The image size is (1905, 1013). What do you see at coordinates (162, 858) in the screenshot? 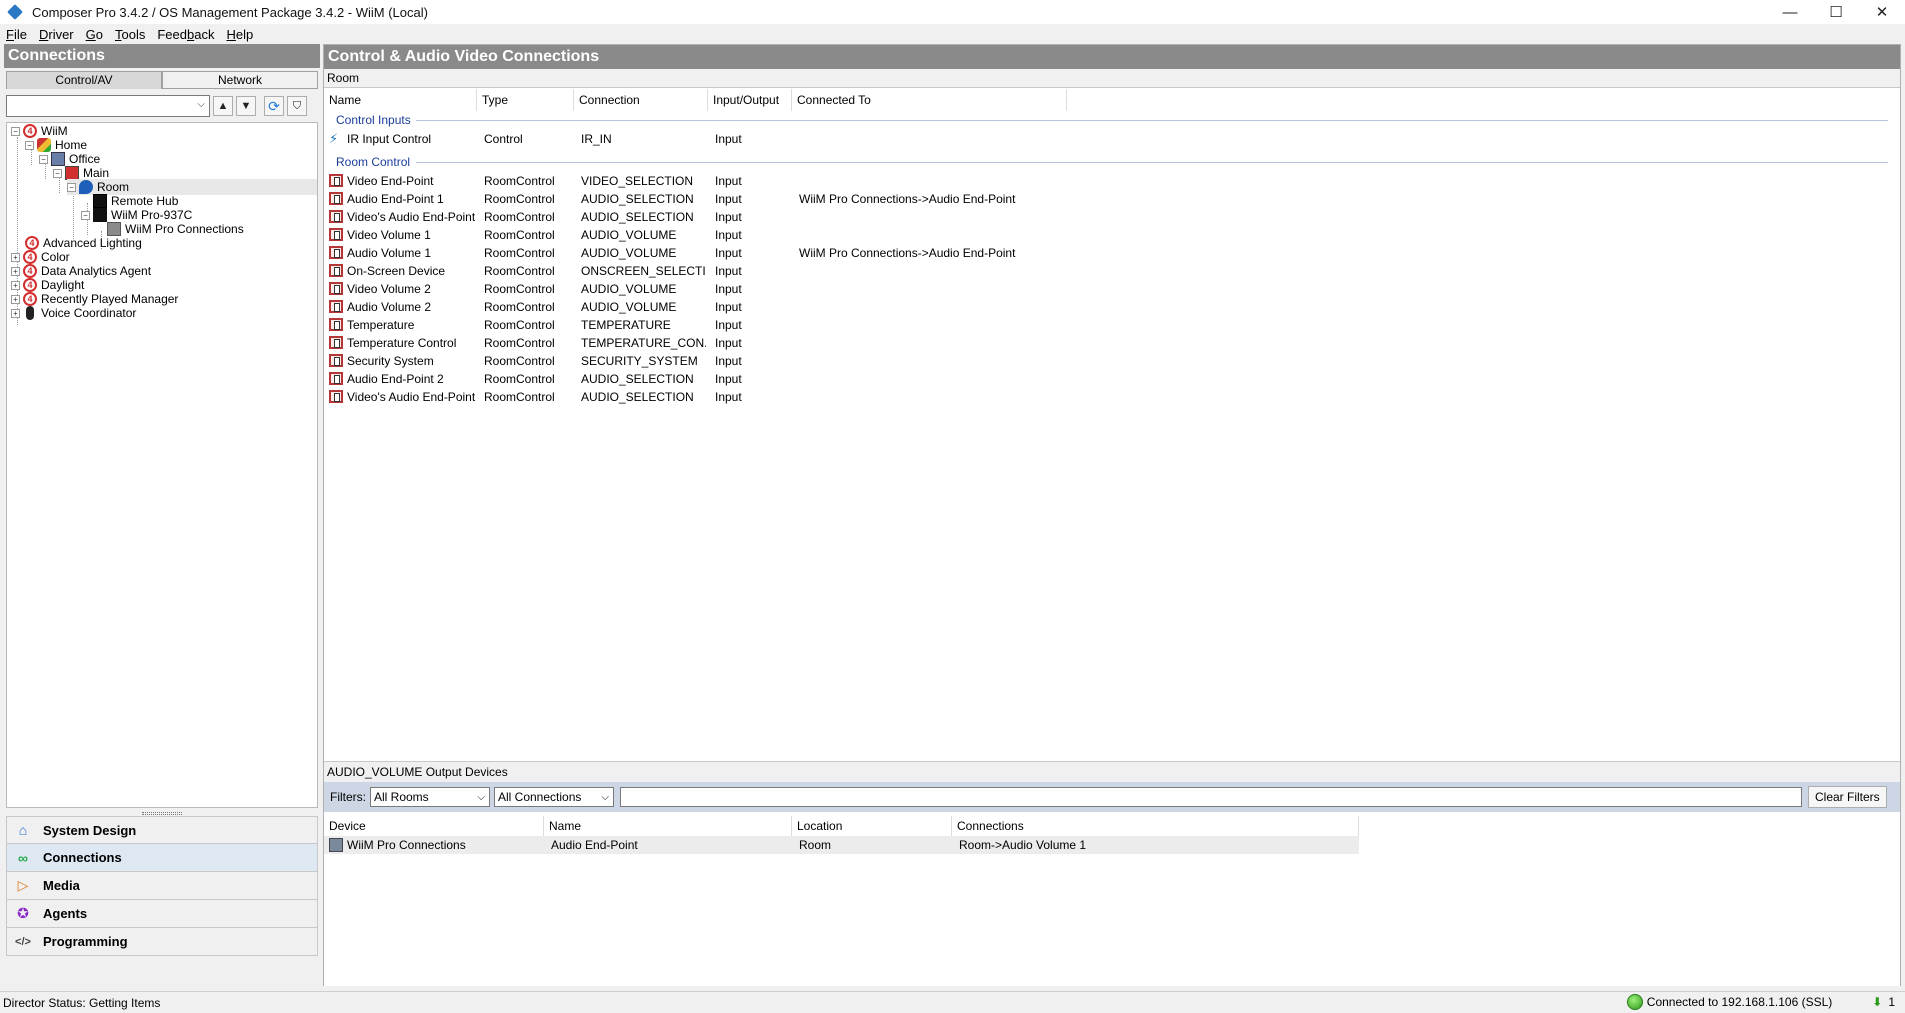
I see `nav-connections: ∞ Connections` at bounding box center [162, 858].